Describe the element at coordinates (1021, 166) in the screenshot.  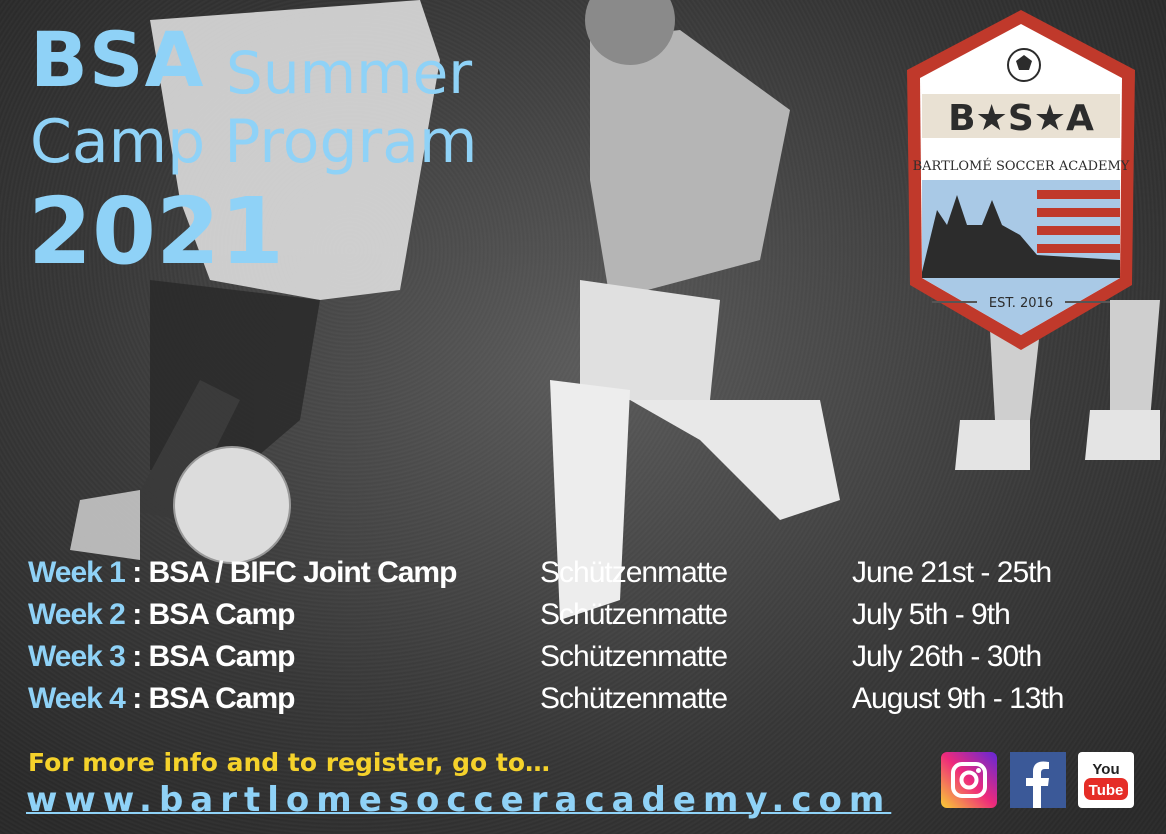
I see `crest-academy-name: BARTLOMÉ SOCCER ACADEMY` at that location.